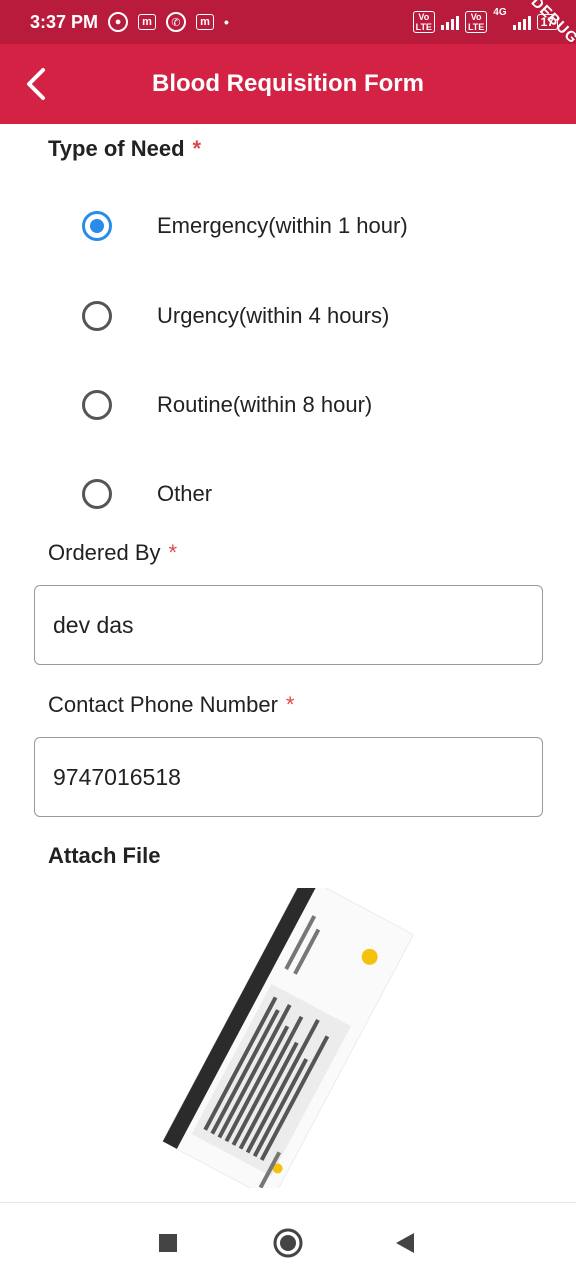  I want to click on radio-option-emergency: Emergency(within 1 hour), so click(245, 226).